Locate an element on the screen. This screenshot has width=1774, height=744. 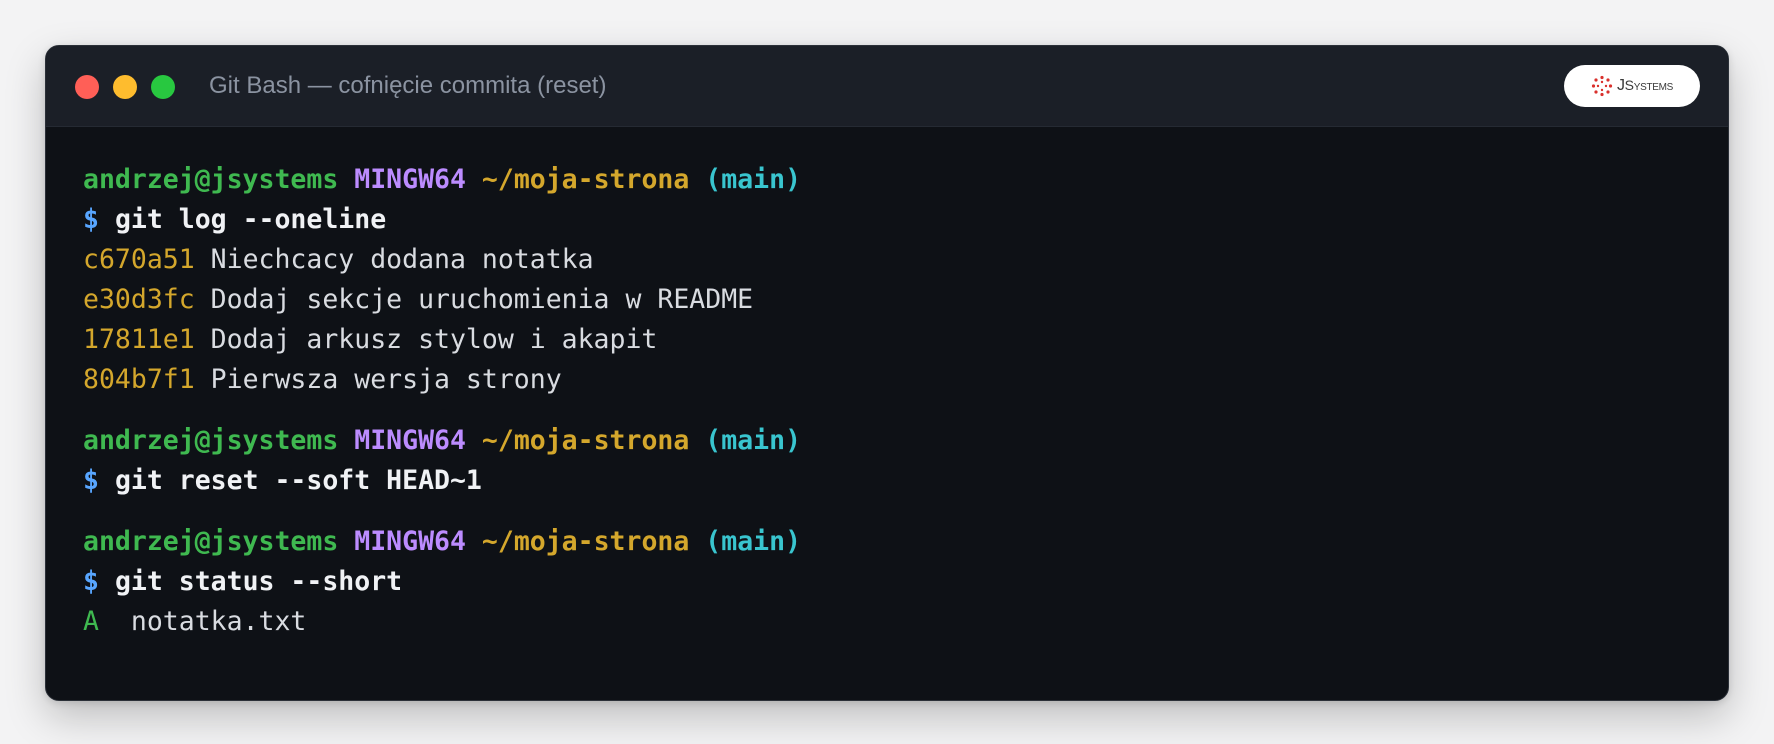
window-title: Git Bash — cofnięcie commita (reset) is located at coordinates (408, 85).